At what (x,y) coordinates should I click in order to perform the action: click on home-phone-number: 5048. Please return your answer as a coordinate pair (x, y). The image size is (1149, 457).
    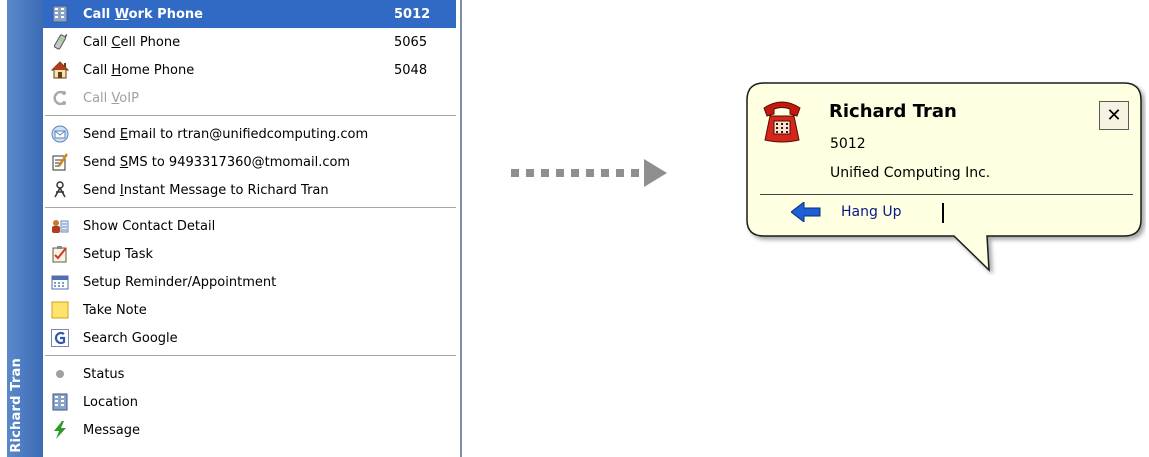
    Looking at the image, I should click on (411, 70).